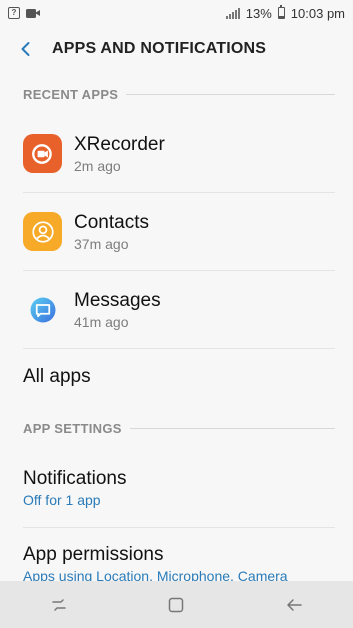 The image size is (353, 628). I want to click on notifications-item: Notifications Off for 1 app, so click(176, 488).